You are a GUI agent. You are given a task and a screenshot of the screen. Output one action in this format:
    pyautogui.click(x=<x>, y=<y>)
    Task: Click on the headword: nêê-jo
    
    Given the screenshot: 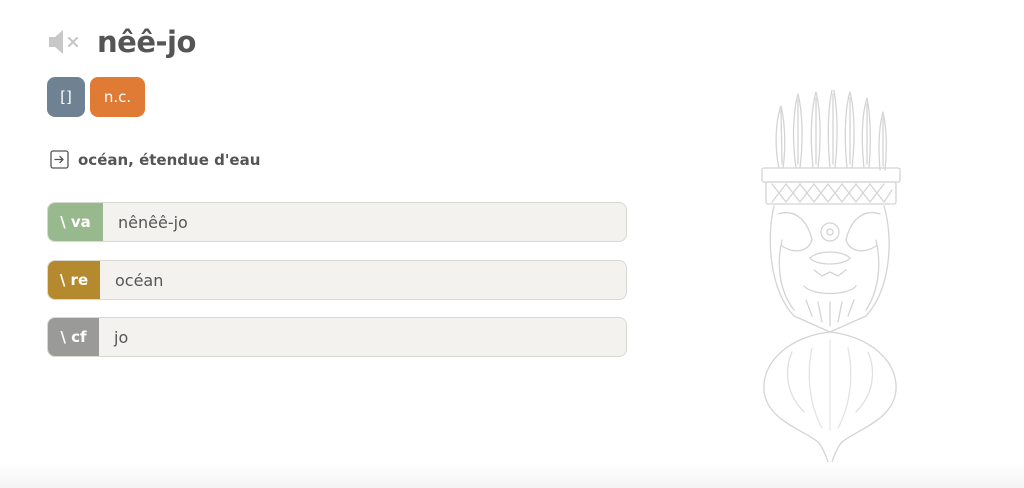 What is the action you would take?
    pyautogui.click(x=146, y=42)
    